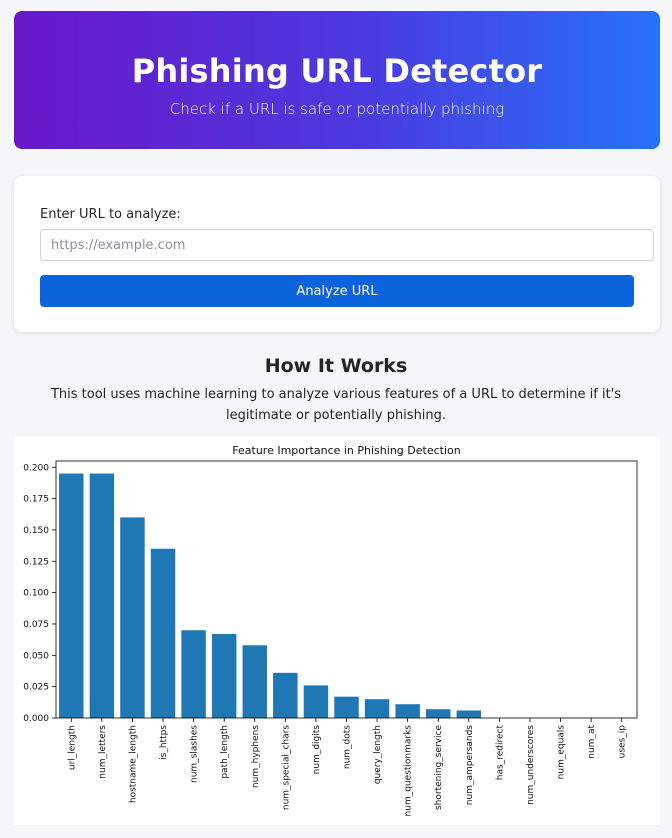  Describe the element at coordinates (316, 701) in the screenshot. I see `chart-bar-num_digits` at that location.